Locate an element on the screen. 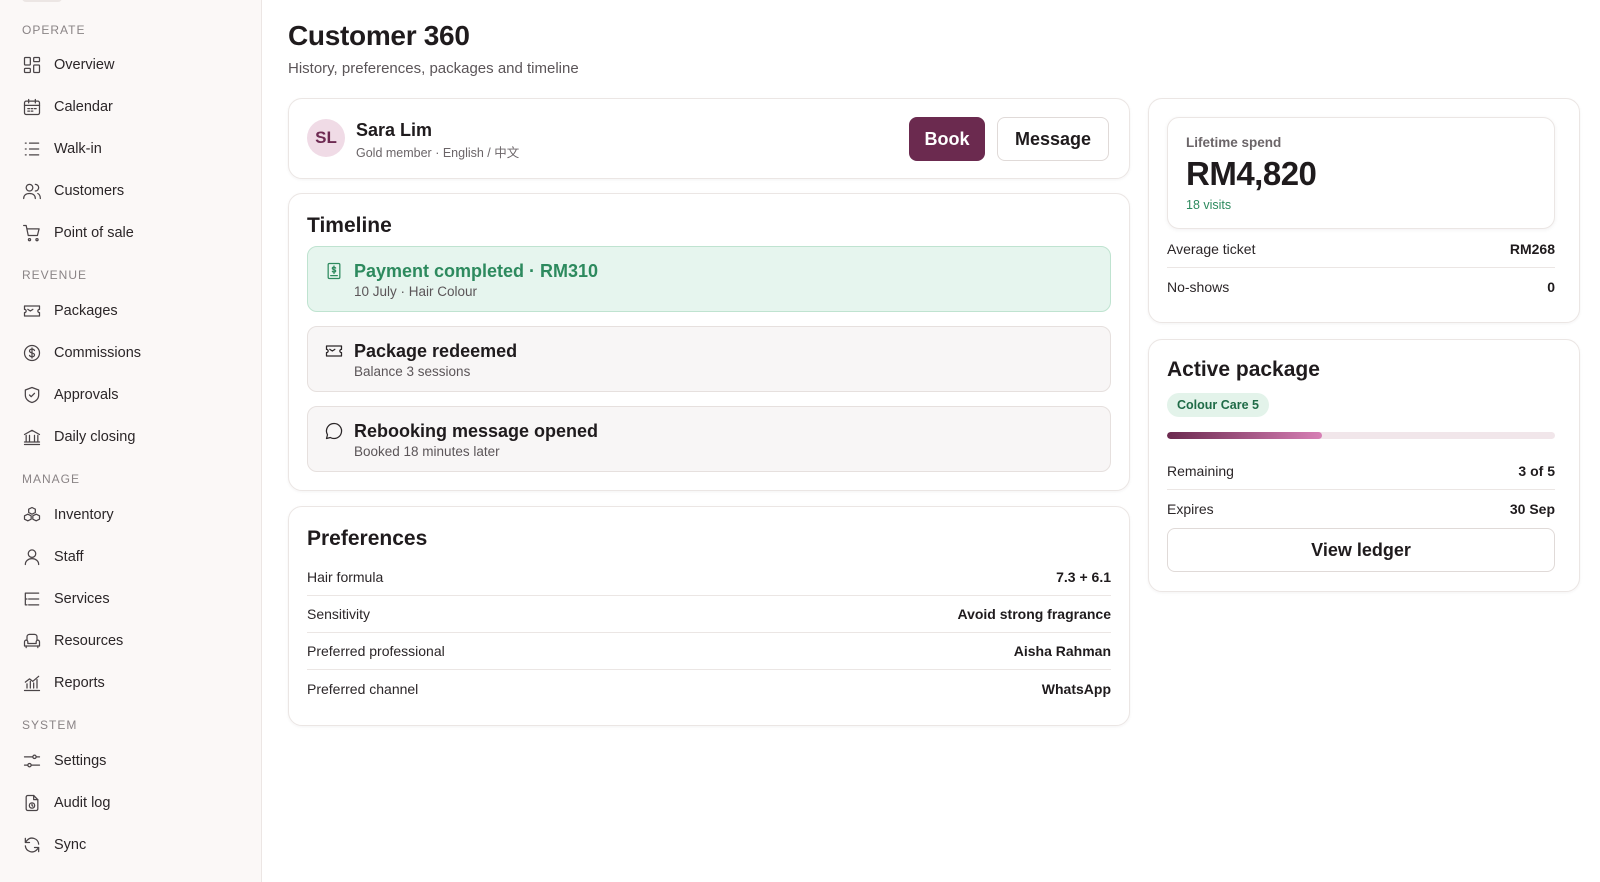 This screenshot has width=1600, height=882. timeline-item-sub: 10 July · Hair Colour is located at coordinates (416, 291).